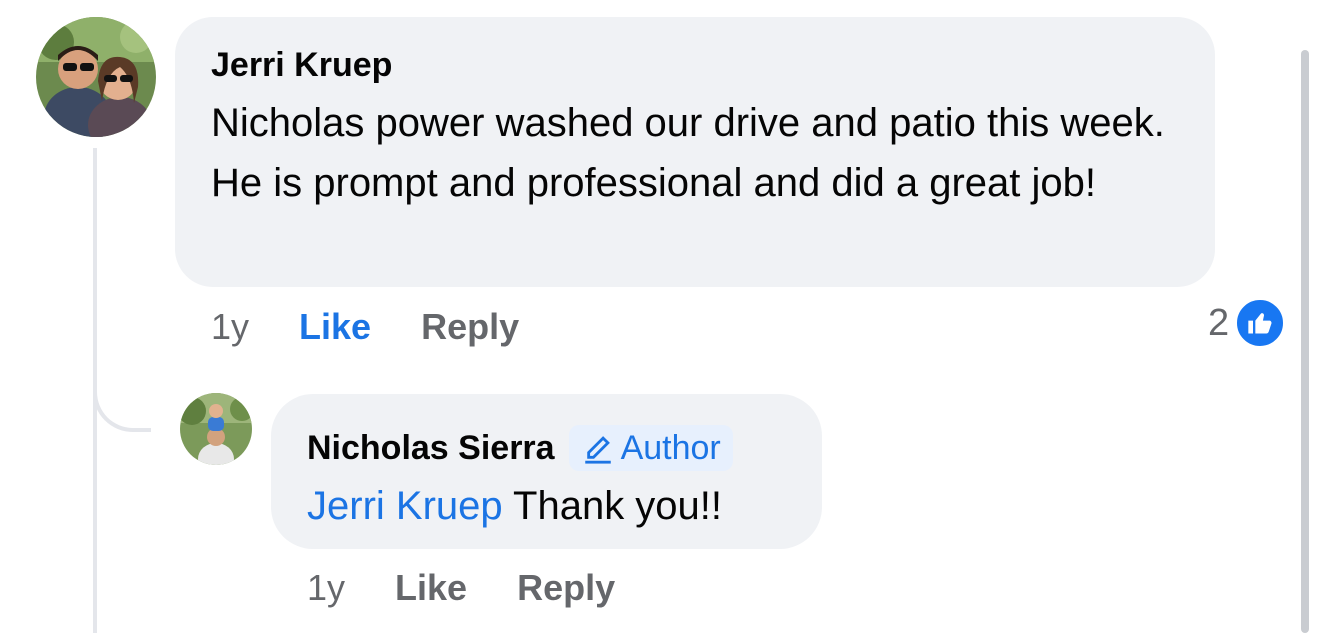 This screenshot has height=633, width=1320. What do you see at coordinates (230, 327) in the screenshot?
I see `comment-timestamp: 1y` at bounding box center [230, 327].